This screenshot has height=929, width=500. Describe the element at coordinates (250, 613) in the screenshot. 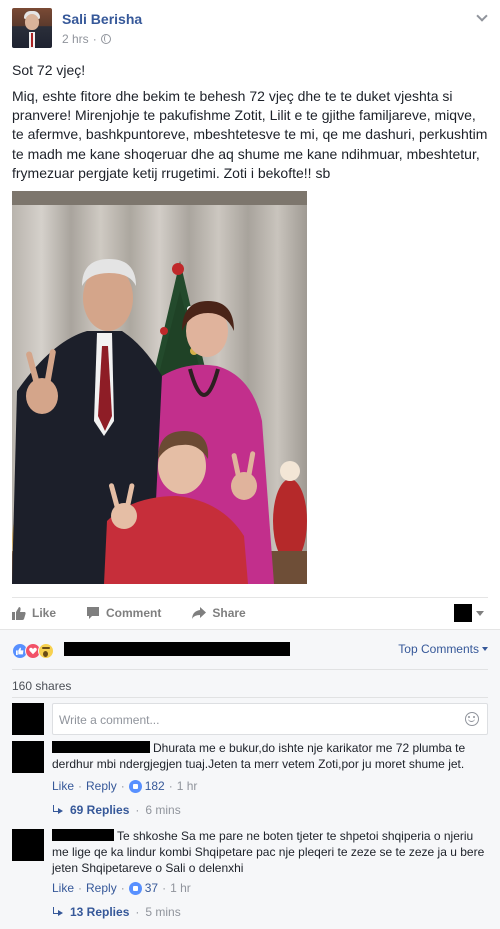

I see `post-actions-bar: Like Comment Share` at that location.